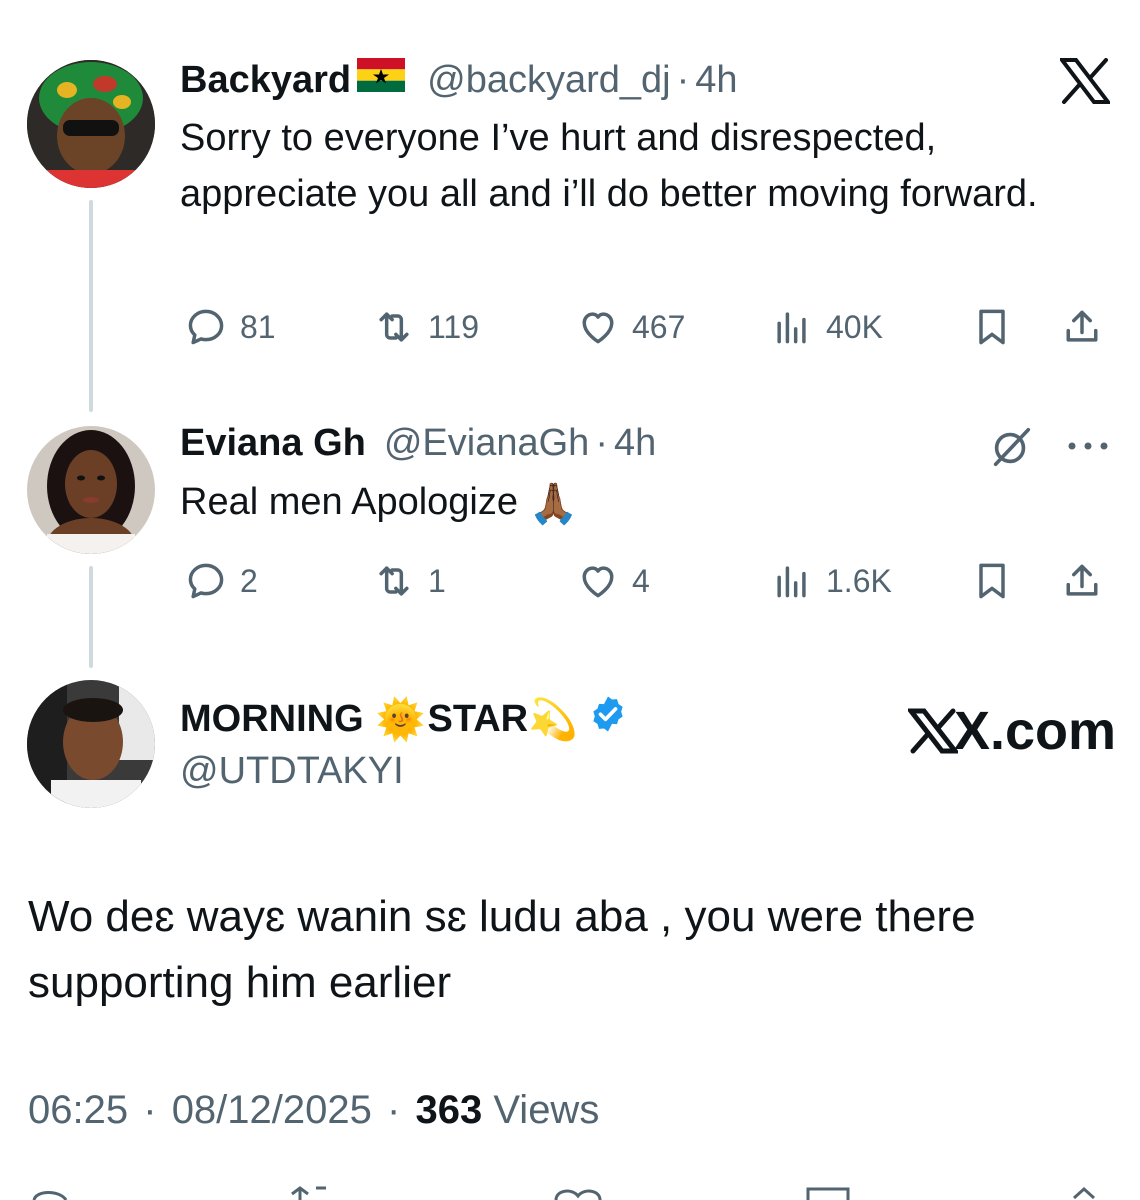 The height and width of the screenshot is (1200, 1140). I want to click on display-name-part: MORNING, so click(272, 719).